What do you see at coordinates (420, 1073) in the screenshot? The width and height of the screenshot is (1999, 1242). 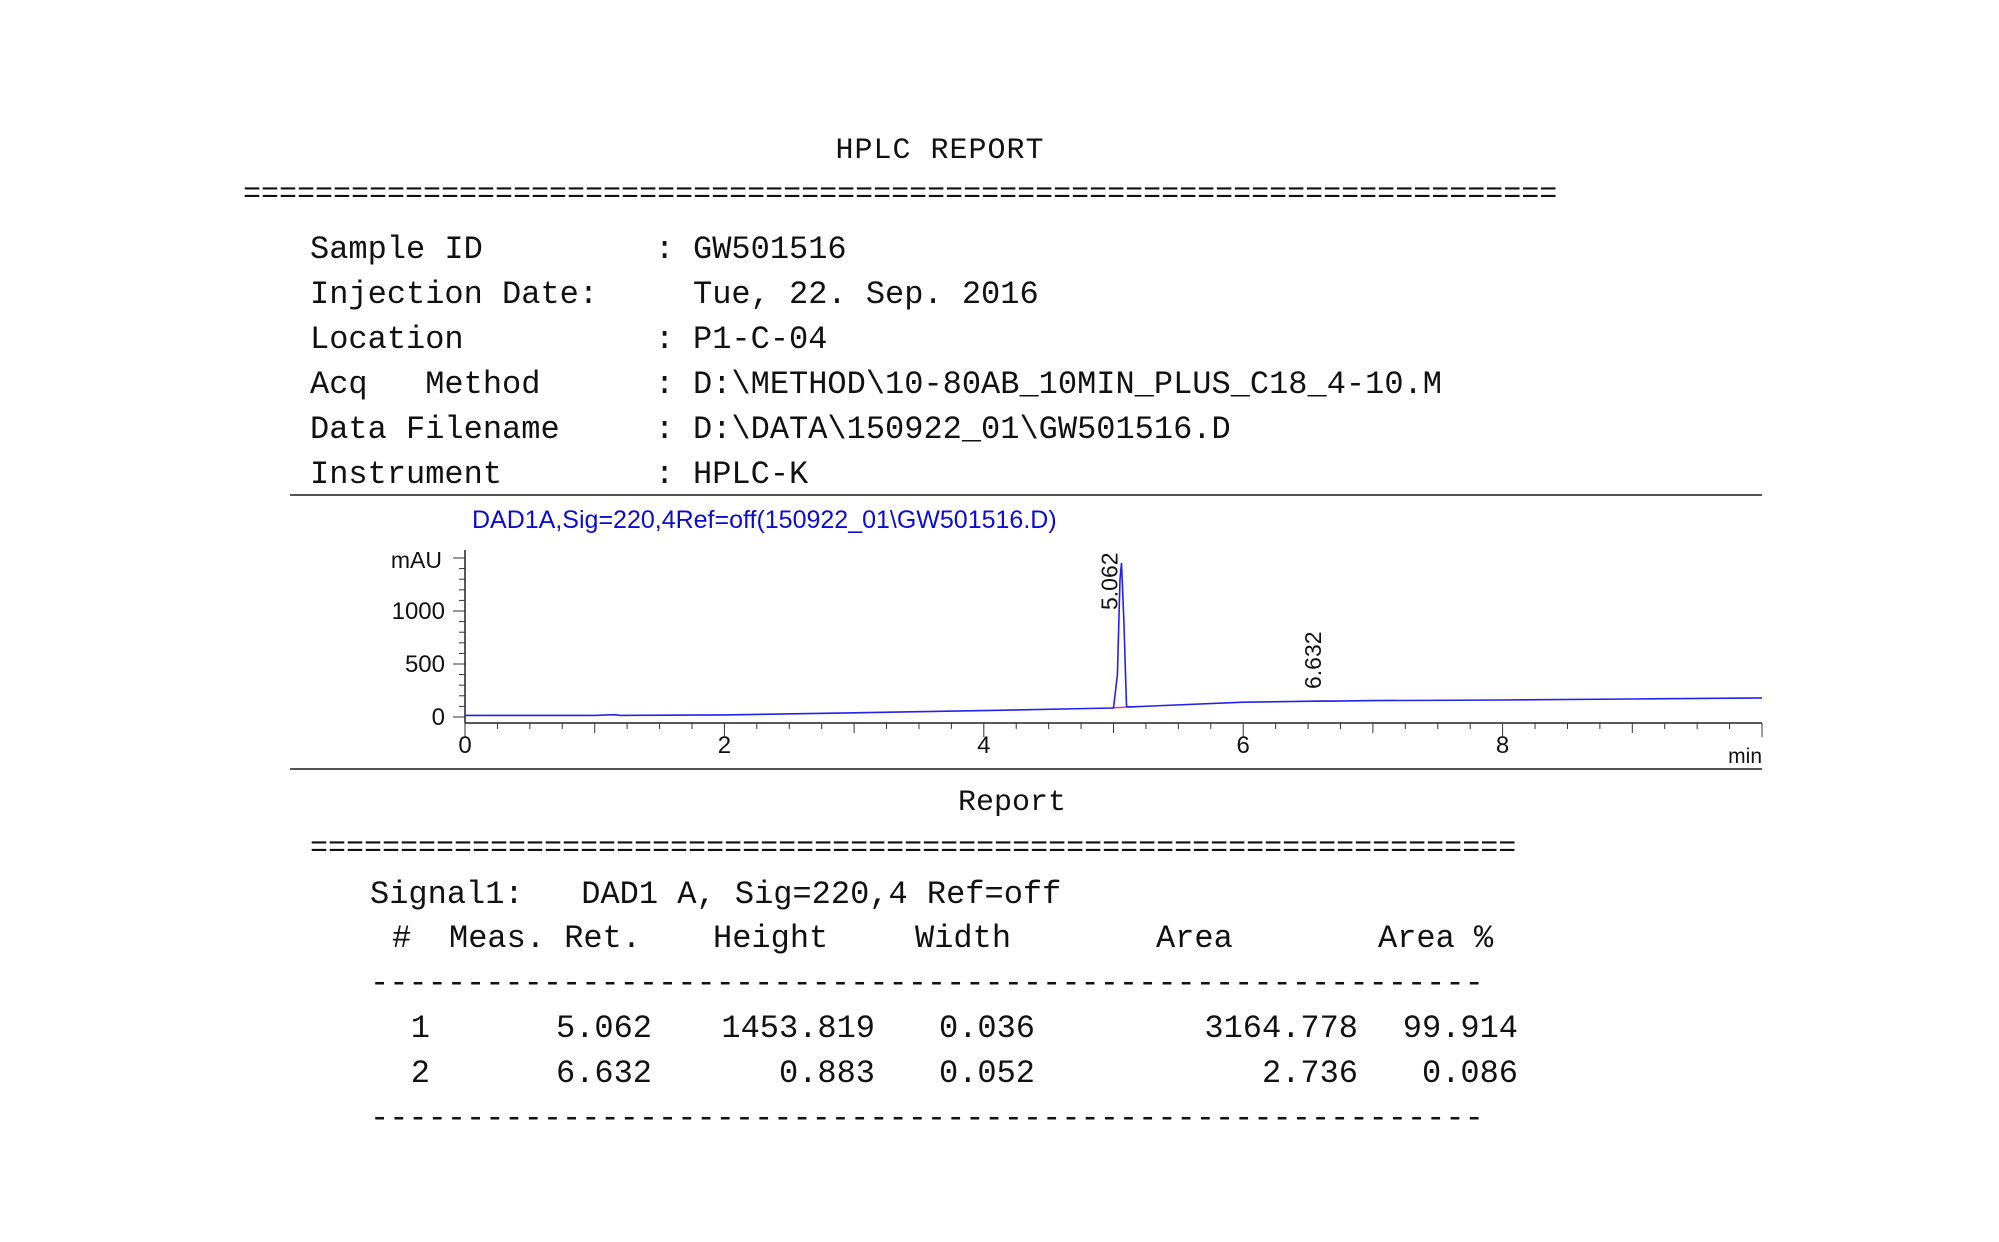 I see `cell-number: 2` at bounding box center [420, 1073].